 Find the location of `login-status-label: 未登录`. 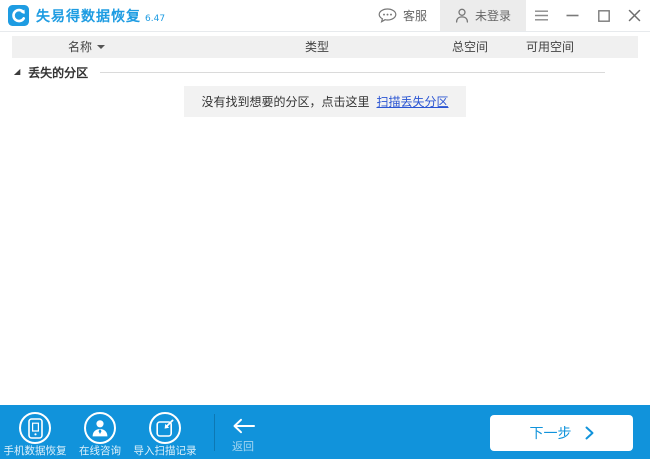

login-status-label: 未登录 is located at coordinates (492, 16).